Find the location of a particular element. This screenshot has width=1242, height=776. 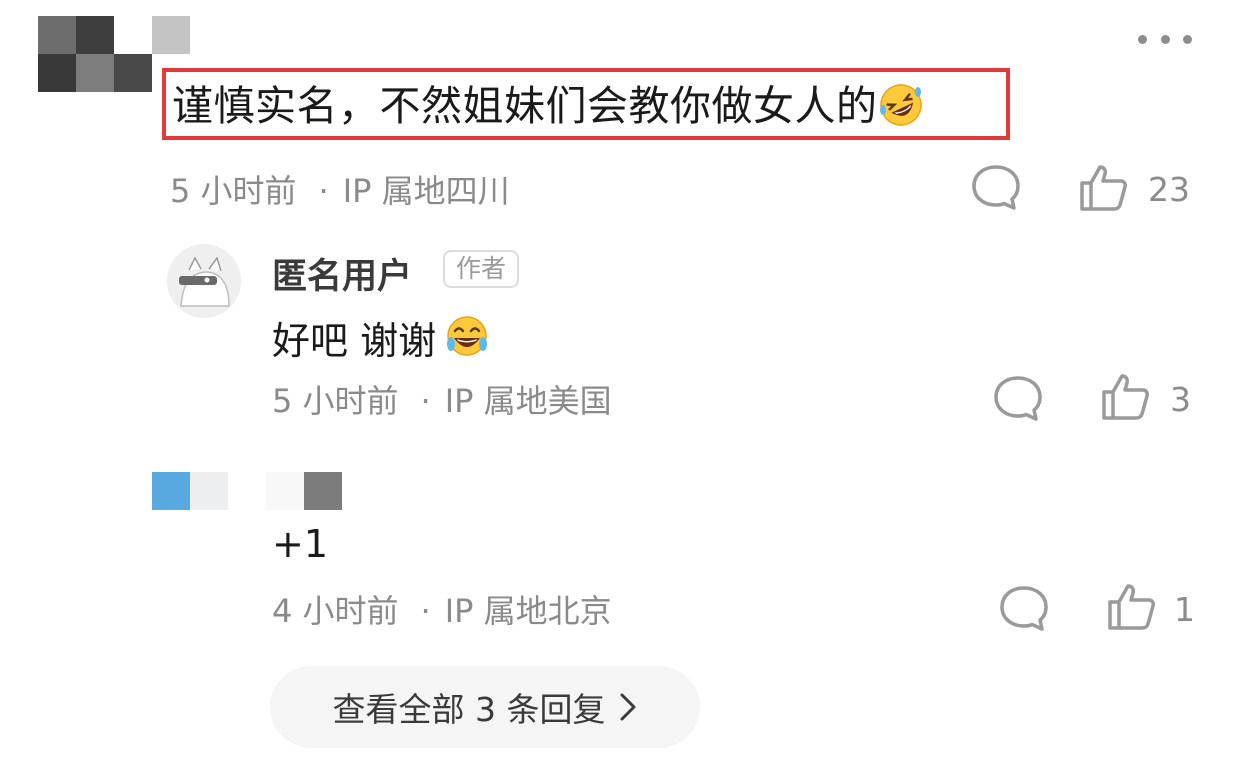

view-all-label: 查看全部 3 条回复 is located at coordinates (469, 709).